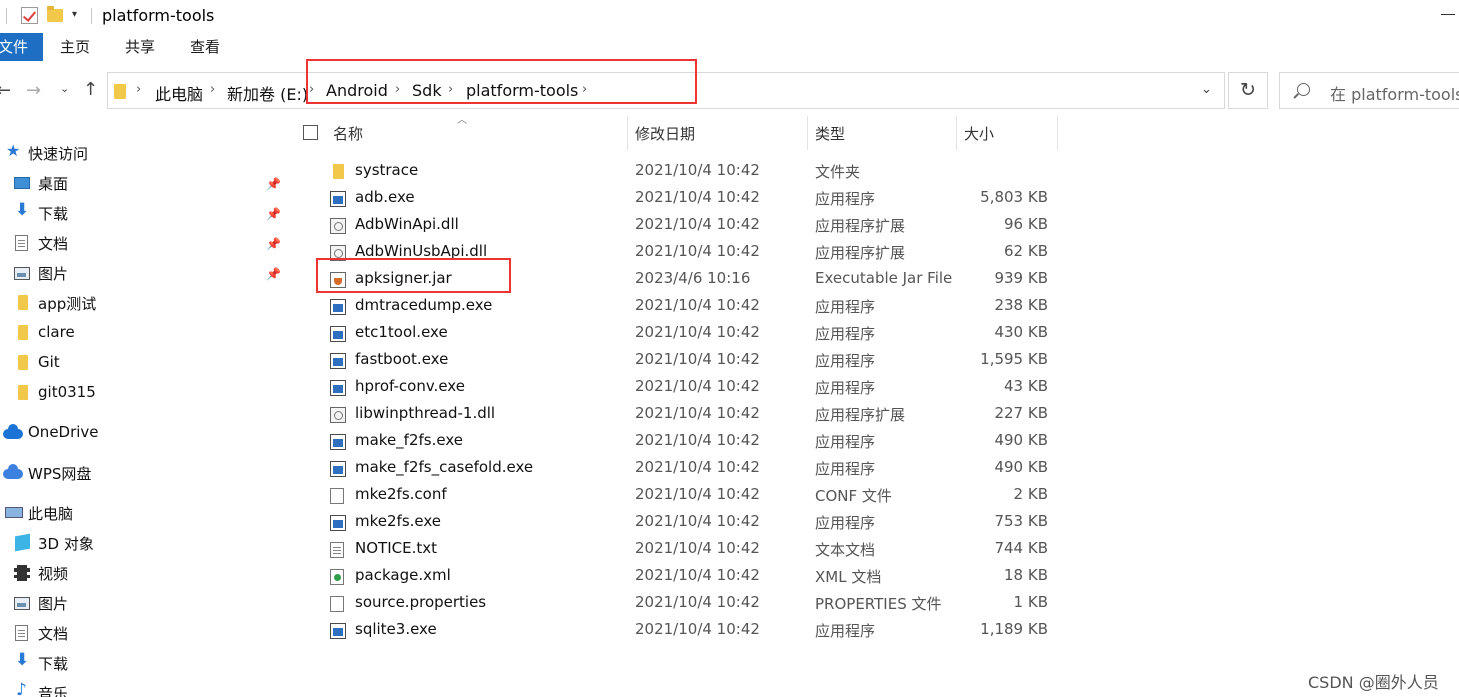 This screenshot has height=697, width=1459. I want to click on sidebar-item-downloads: ⬇ 下载 📌, so click(143, 214).